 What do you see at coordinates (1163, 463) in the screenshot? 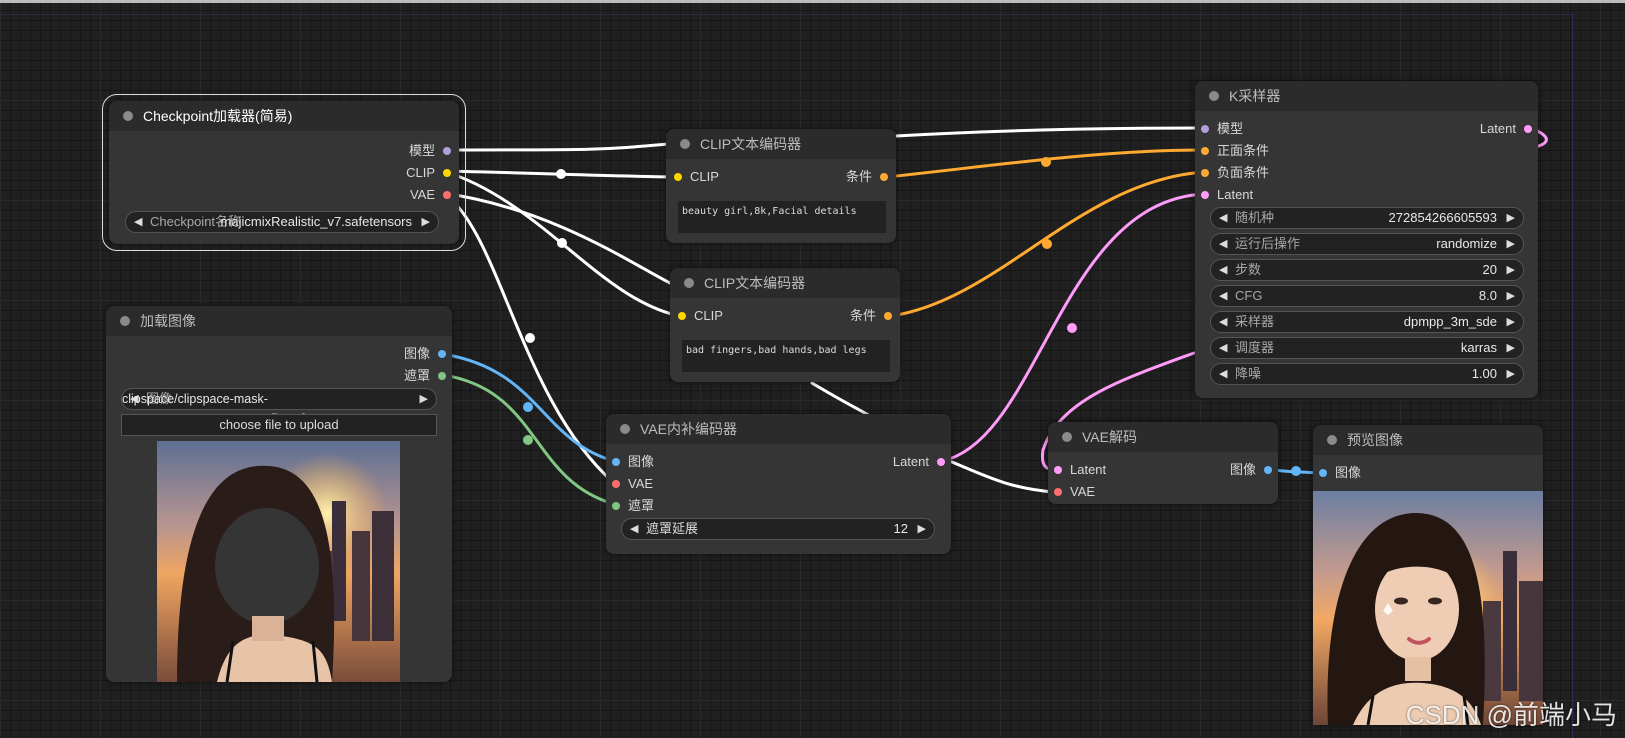
I see `node-vae-decode: VAE解码 Latent VAE 图像` at bounding box center [1163, 463].